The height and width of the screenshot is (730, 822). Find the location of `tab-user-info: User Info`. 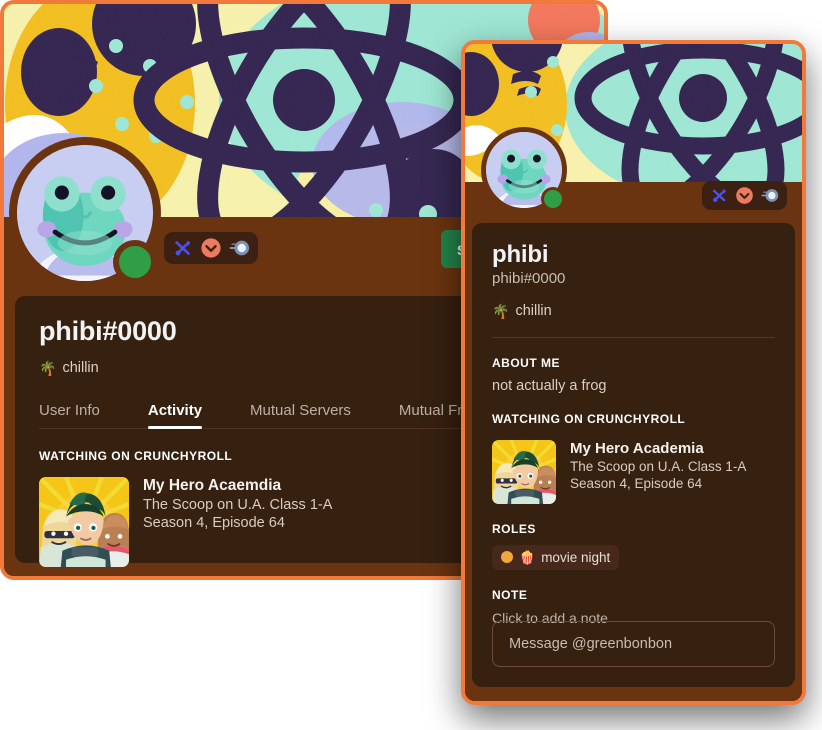

tab-user-info: User Info is located at coordinates (69, 415).